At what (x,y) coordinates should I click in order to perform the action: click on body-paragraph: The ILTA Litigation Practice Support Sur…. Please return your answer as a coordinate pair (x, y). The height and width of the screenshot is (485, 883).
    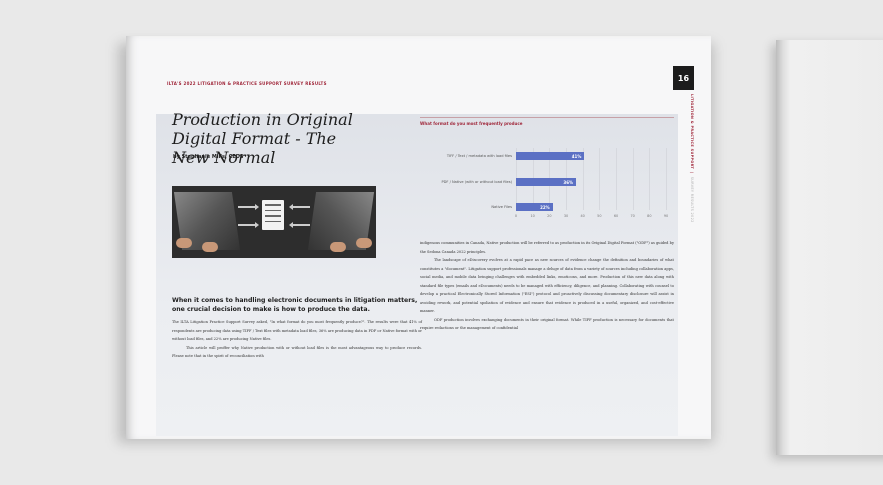
    Looking at the image, I should click on (297, 330).